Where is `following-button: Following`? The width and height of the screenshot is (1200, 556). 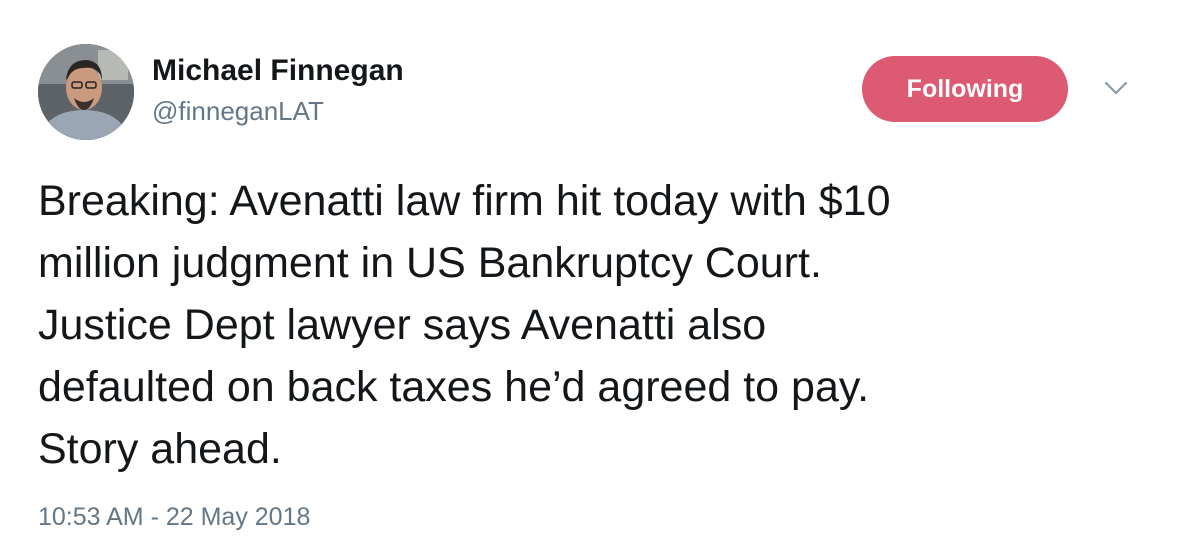 following-button: Following is located at coordinates (965, 89).